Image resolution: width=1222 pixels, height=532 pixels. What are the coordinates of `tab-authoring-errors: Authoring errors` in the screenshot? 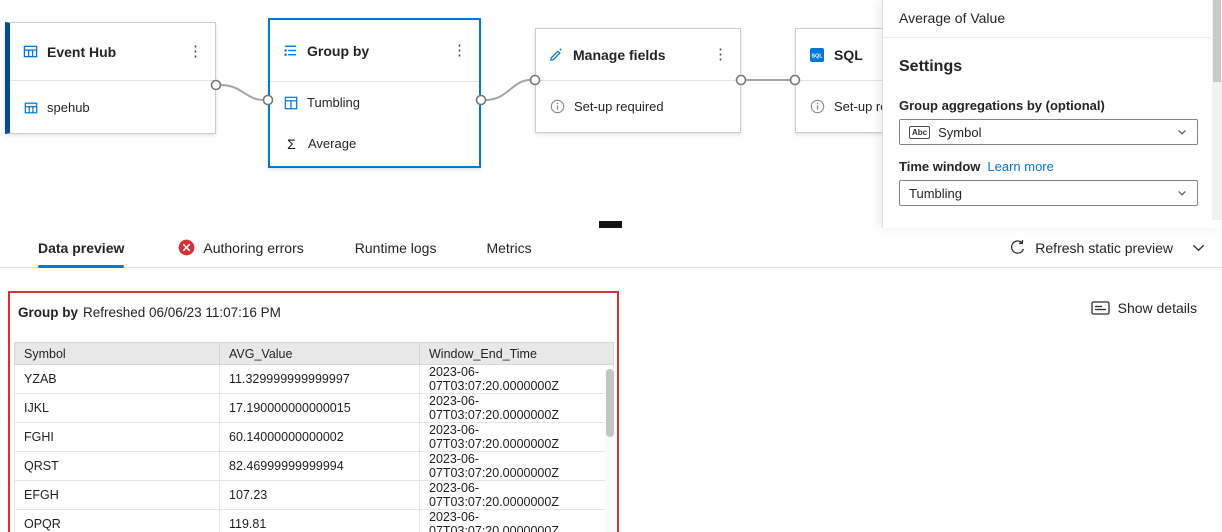 It's located at (241, 247).